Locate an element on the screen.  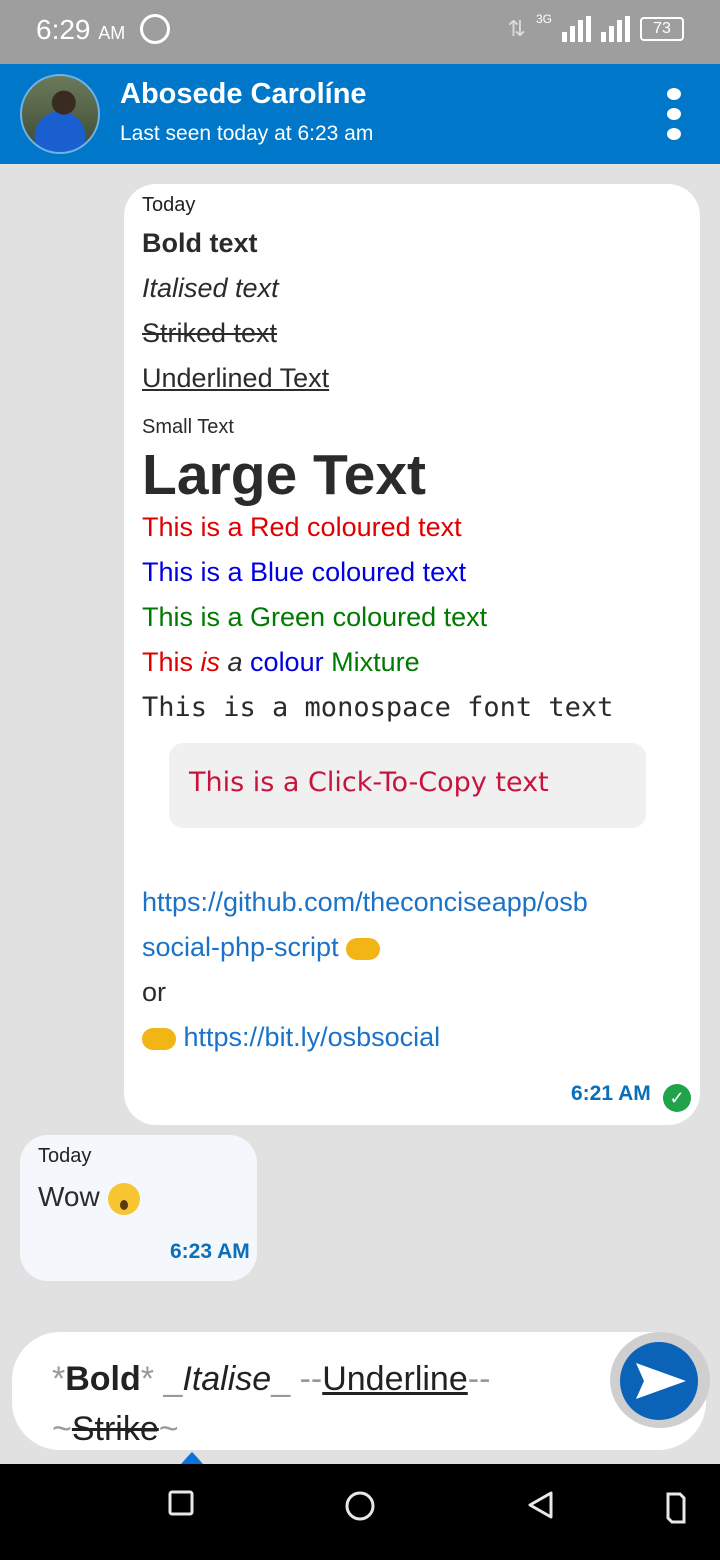
pointing-hand-left-icon is located at coordinates (363, 948).